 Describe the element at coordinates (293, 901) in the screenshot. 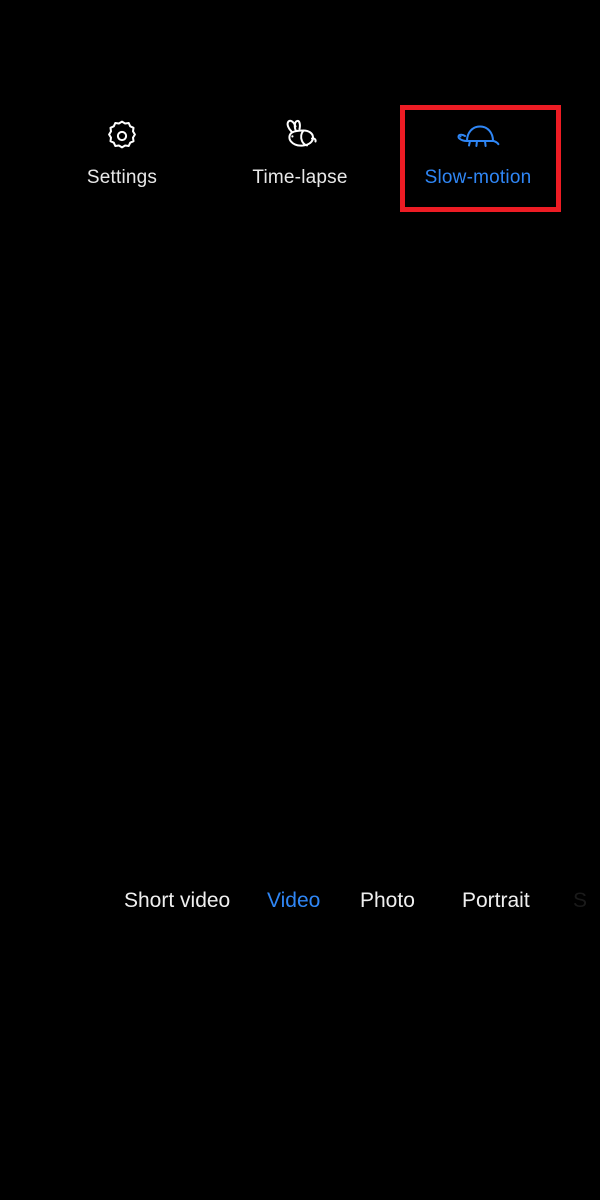

I see `mode-video: Video` at that location.